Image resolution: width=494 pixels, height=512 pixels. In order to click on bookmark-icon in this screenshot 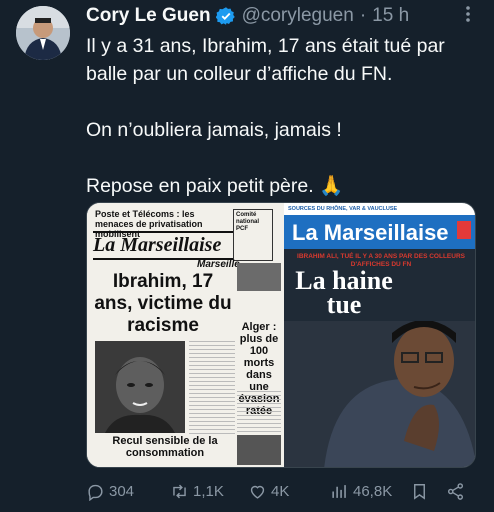, I will do `click(419, 492)`.